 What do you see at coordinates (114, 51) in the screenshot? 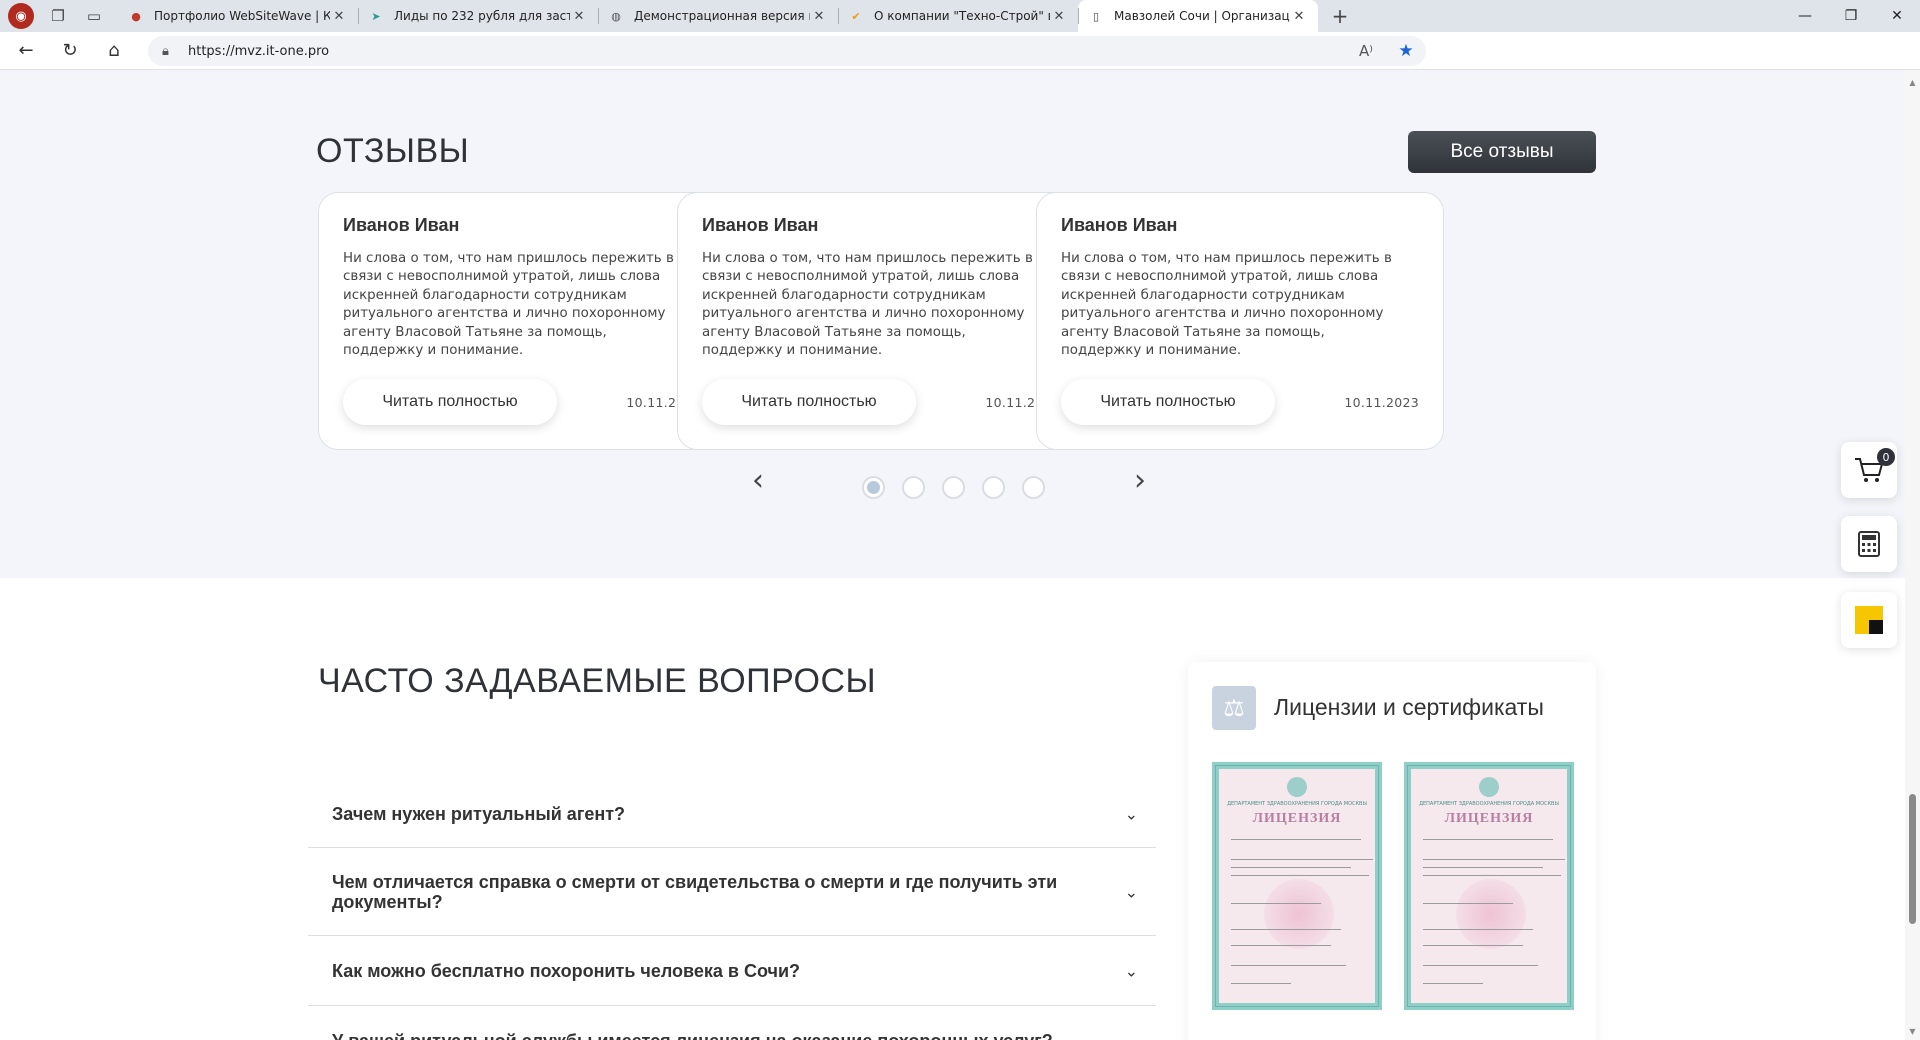
I see `home-icon: ⌂` at bounding box center [114, 51].